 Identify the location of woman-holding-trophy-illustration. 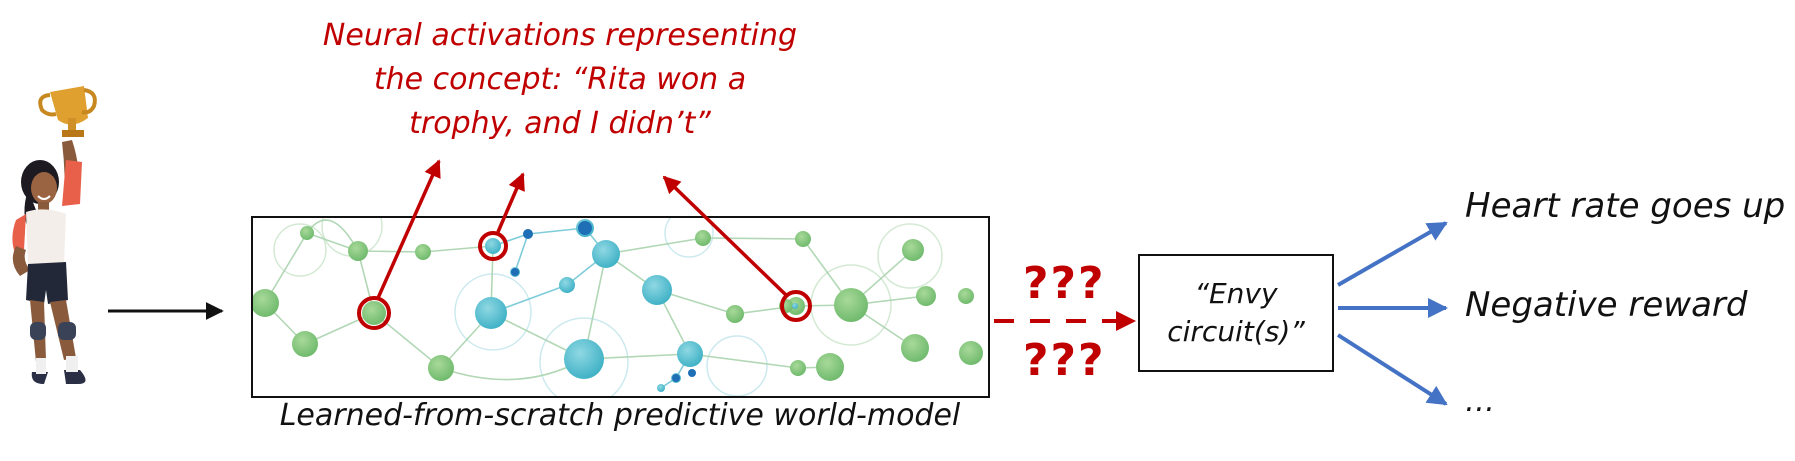
(54, 235).